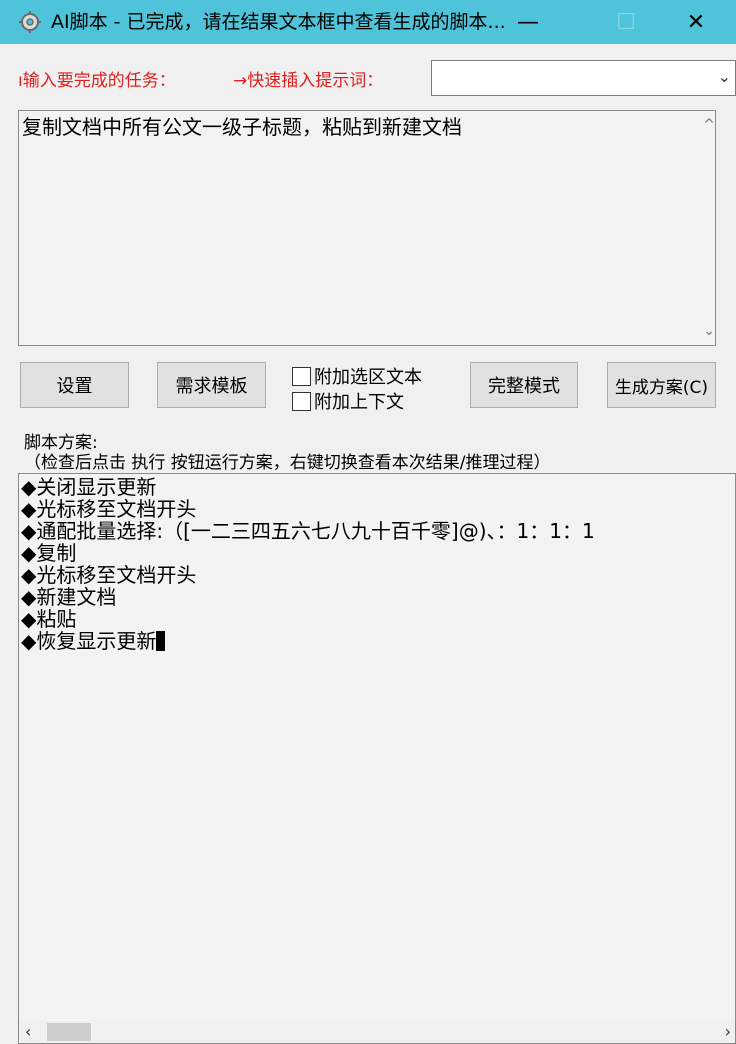 The height and width of the screenshot is (1044, 736). I want to click on maximize-button: ☐, so click(626, 22).